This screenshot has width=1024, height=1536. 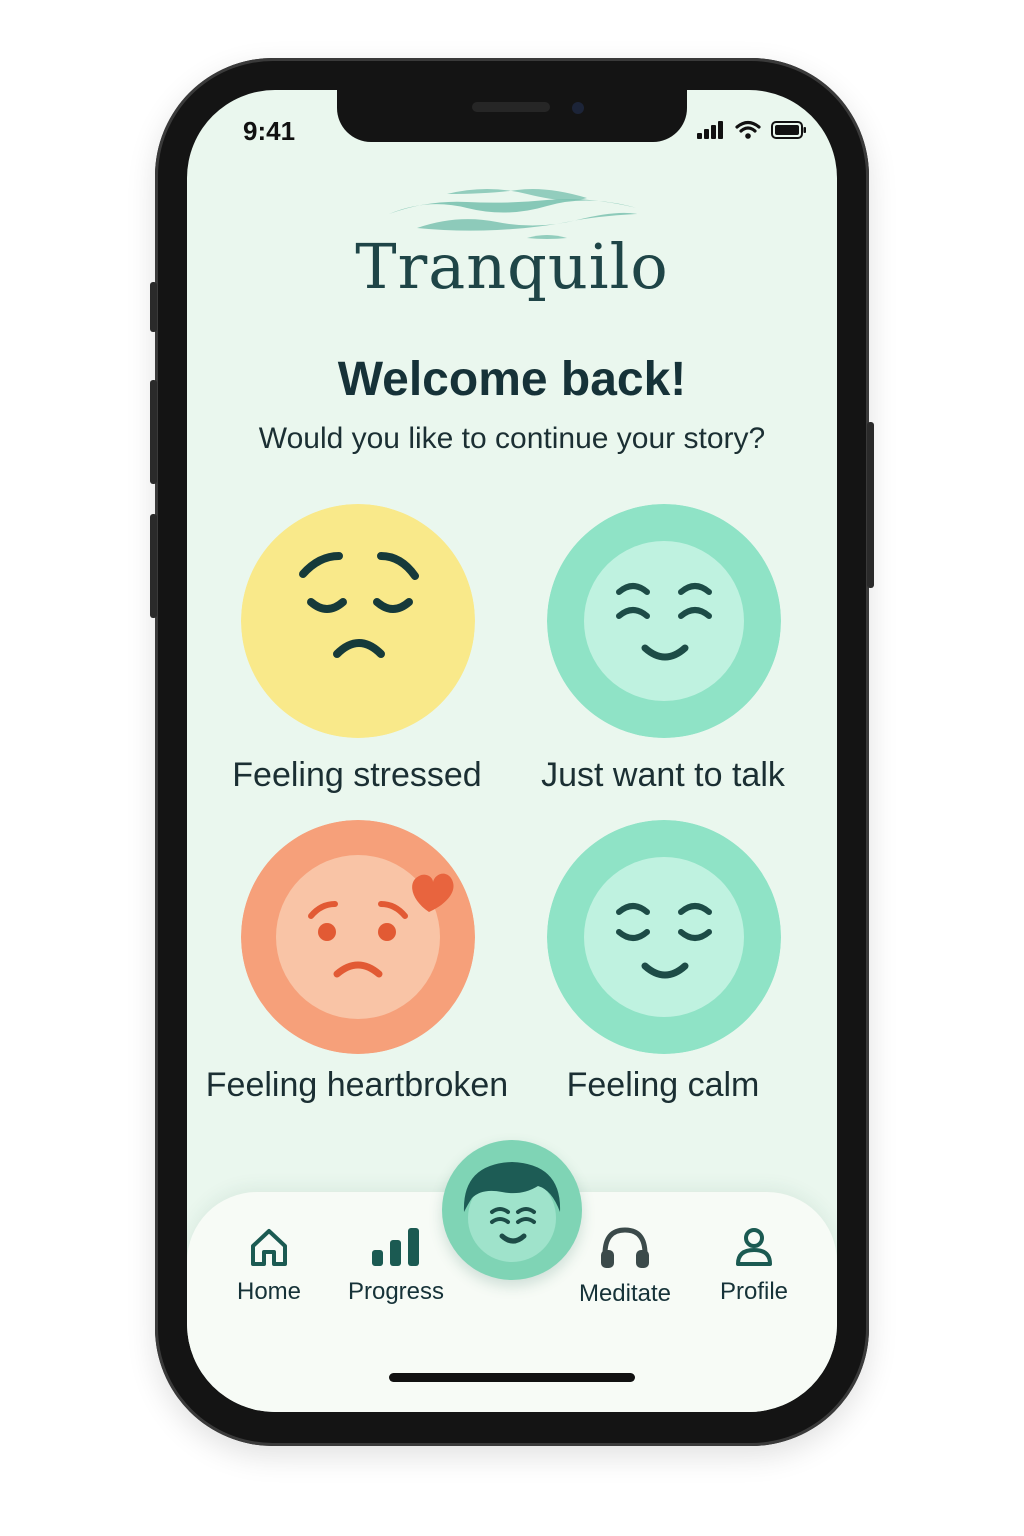 What do you see at coordinates (664, 937) in the screenshot?
I see `calm-face-icon` at bounding box center [664, 937].